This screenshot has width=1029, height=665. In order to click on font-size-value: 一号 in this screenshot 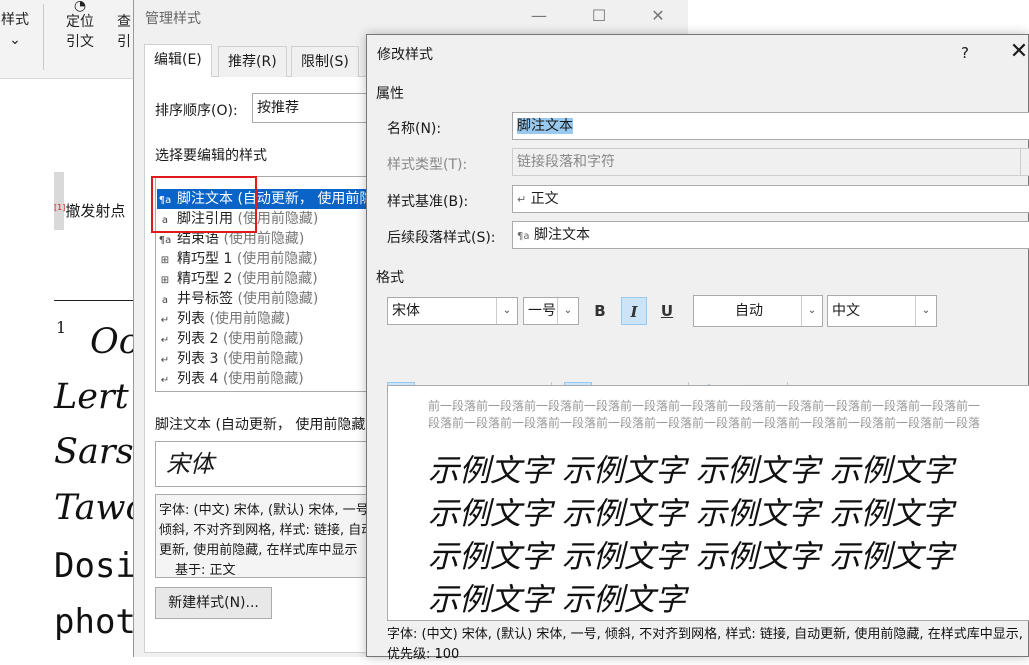, I will do `click(542, 311)`.